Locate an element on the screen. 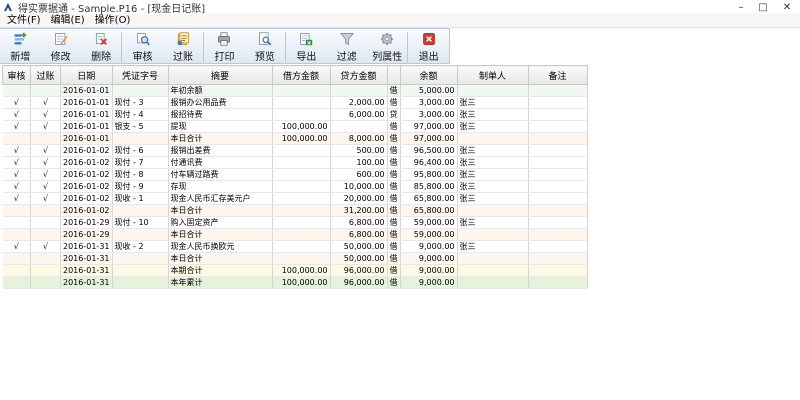 This screenshot has width=800, height=400. table-row: 2016-01-29 本日合计 6,800.00 借 59,000.00 is located at coordinates (295, 234).